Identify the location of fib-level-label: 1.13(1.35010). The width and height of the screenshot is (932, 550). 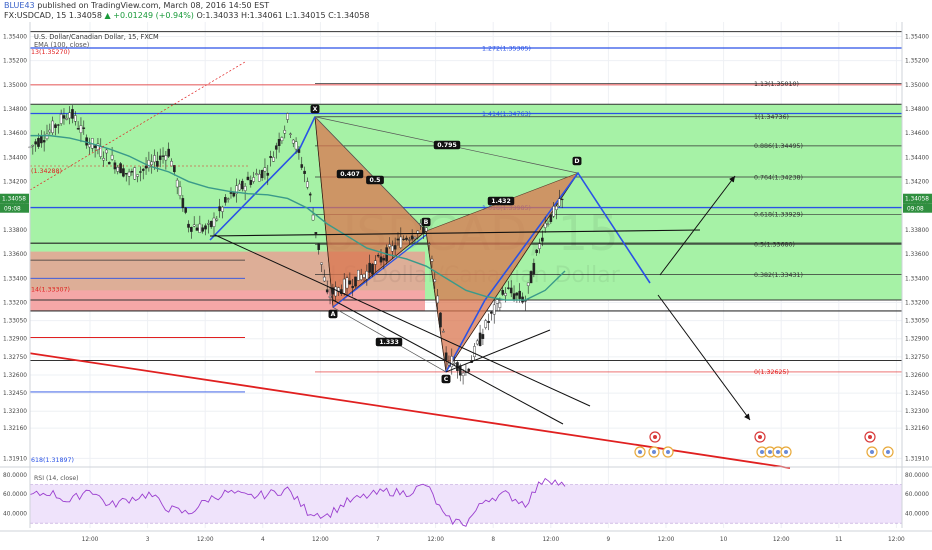
(776, 84).